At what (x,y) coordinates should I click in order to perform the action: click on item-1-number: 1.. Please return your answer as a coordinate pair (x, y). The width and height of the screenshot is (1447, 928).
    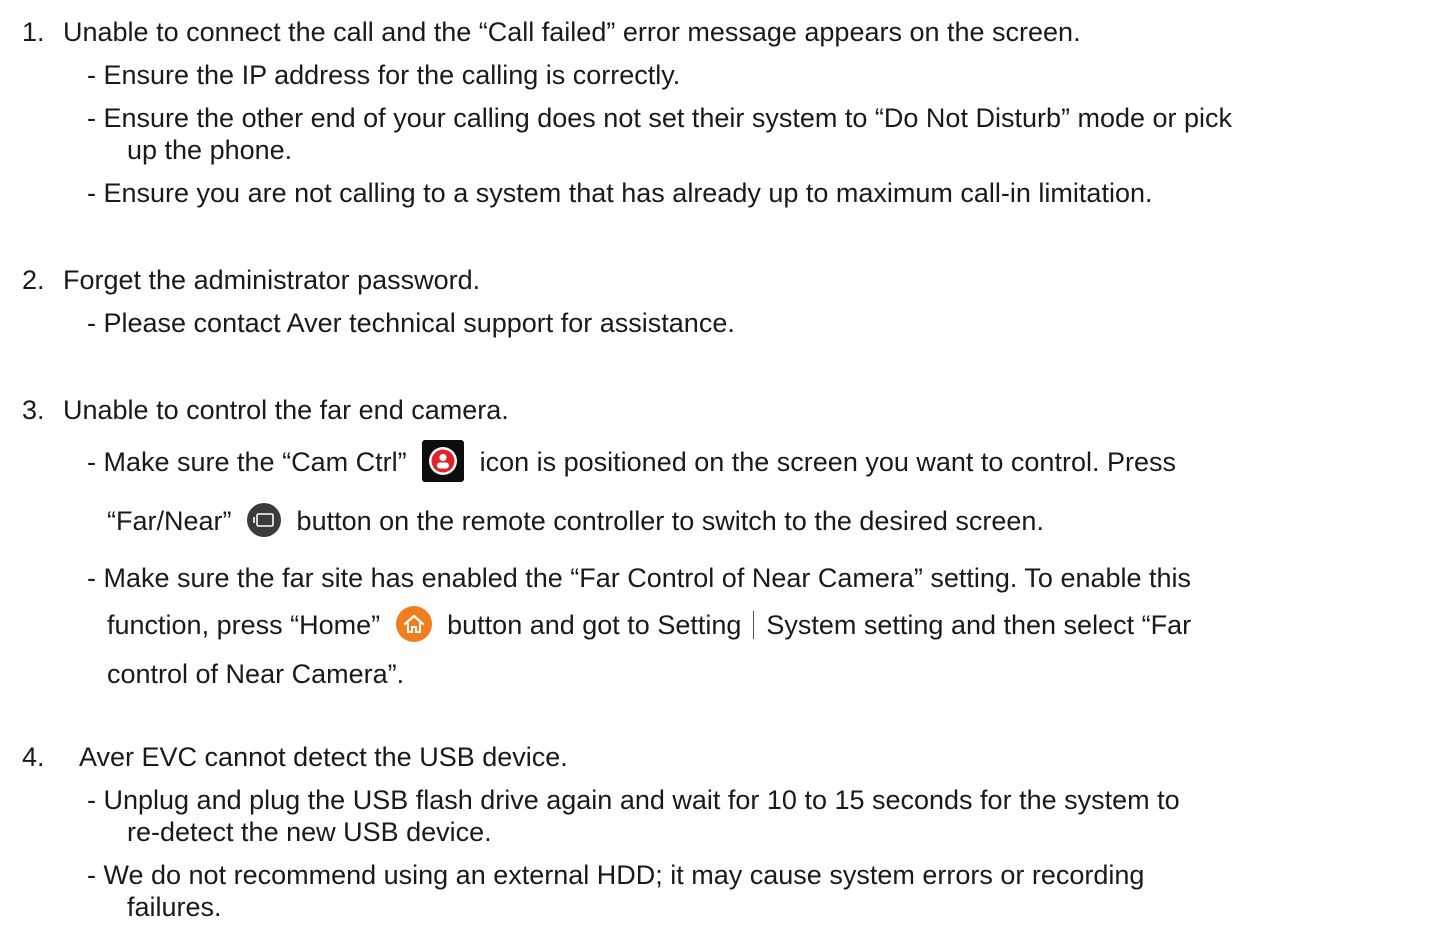
    Looking at the image, I should click on (33, 32).